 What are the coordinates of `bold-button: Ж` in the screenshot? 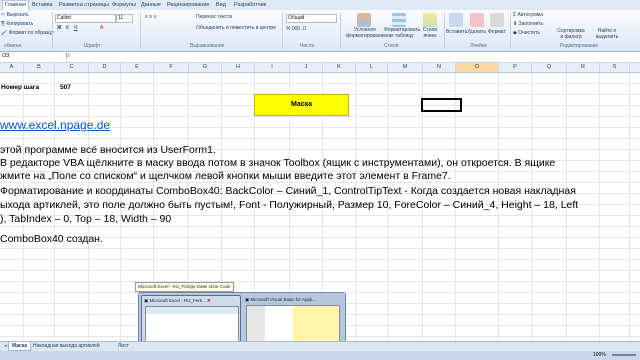 It's located at (59, 28).